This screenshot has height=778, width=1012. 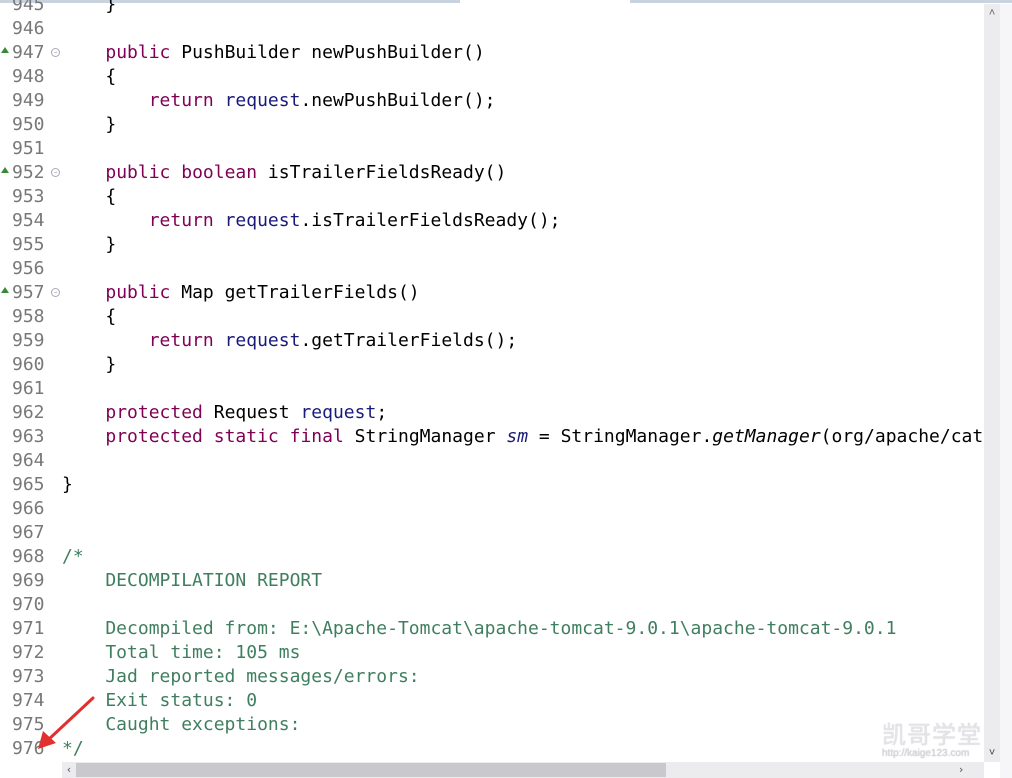 What do you see at coordinates (492, 269) in the screenshot?
I see `code-line: 956` at bounding box center [492, 269].